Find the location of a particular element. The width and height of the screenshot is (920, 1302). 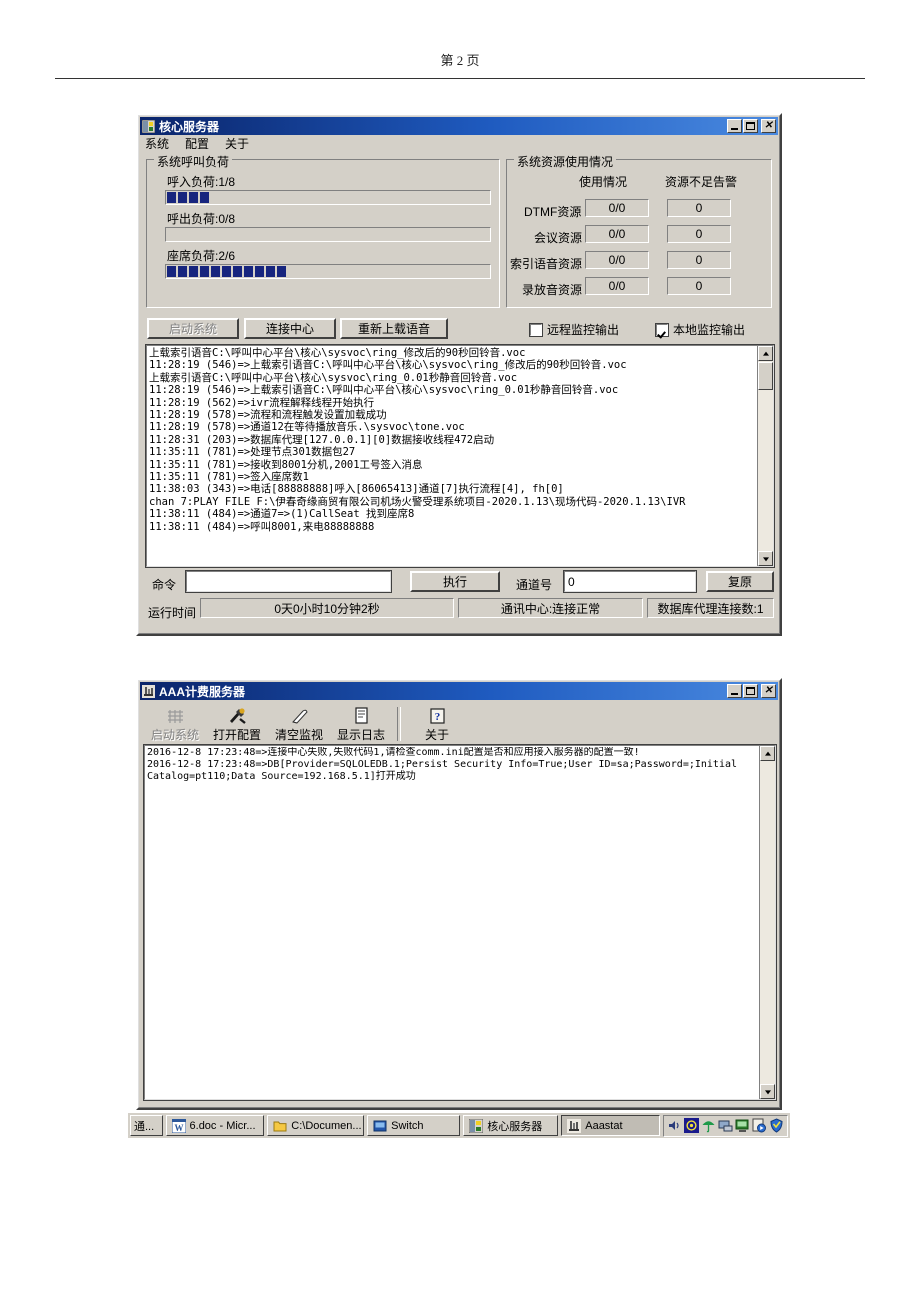

start-system-toolbutton: 启动系统 is located at coordinates (175, 723).